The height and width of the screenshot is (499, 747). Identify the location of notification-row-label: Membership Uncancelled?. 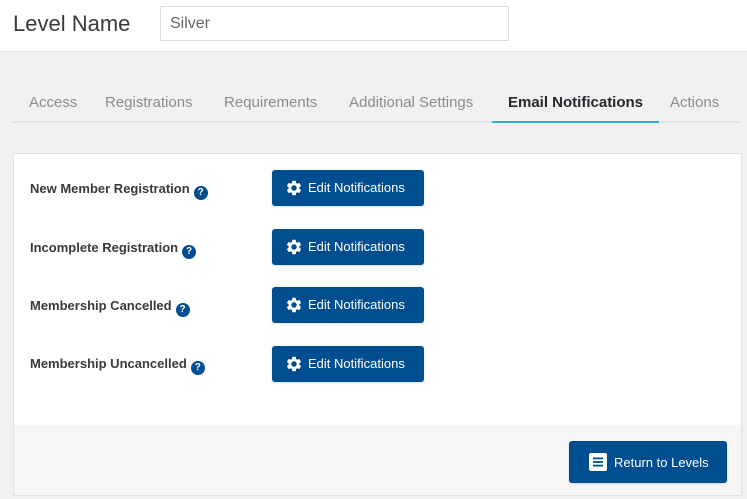
(117, 365).